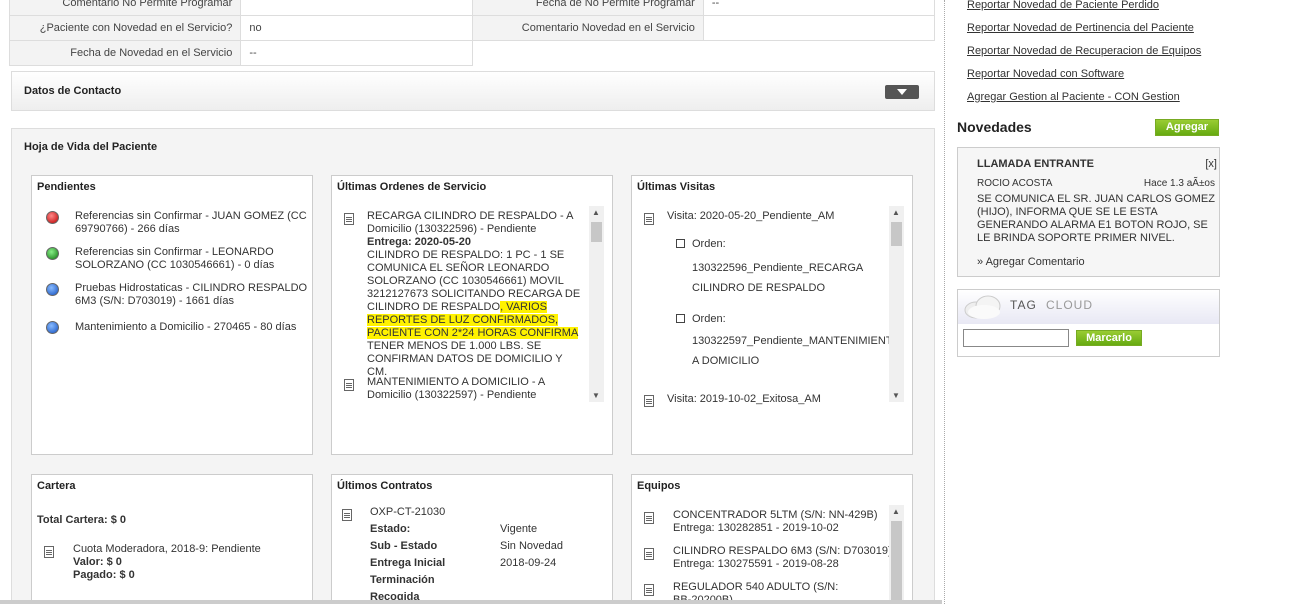 The height and width of the screenshot is (604, 1289). I want to click on panel-title: Últimos Contratos, so click(385, 486).